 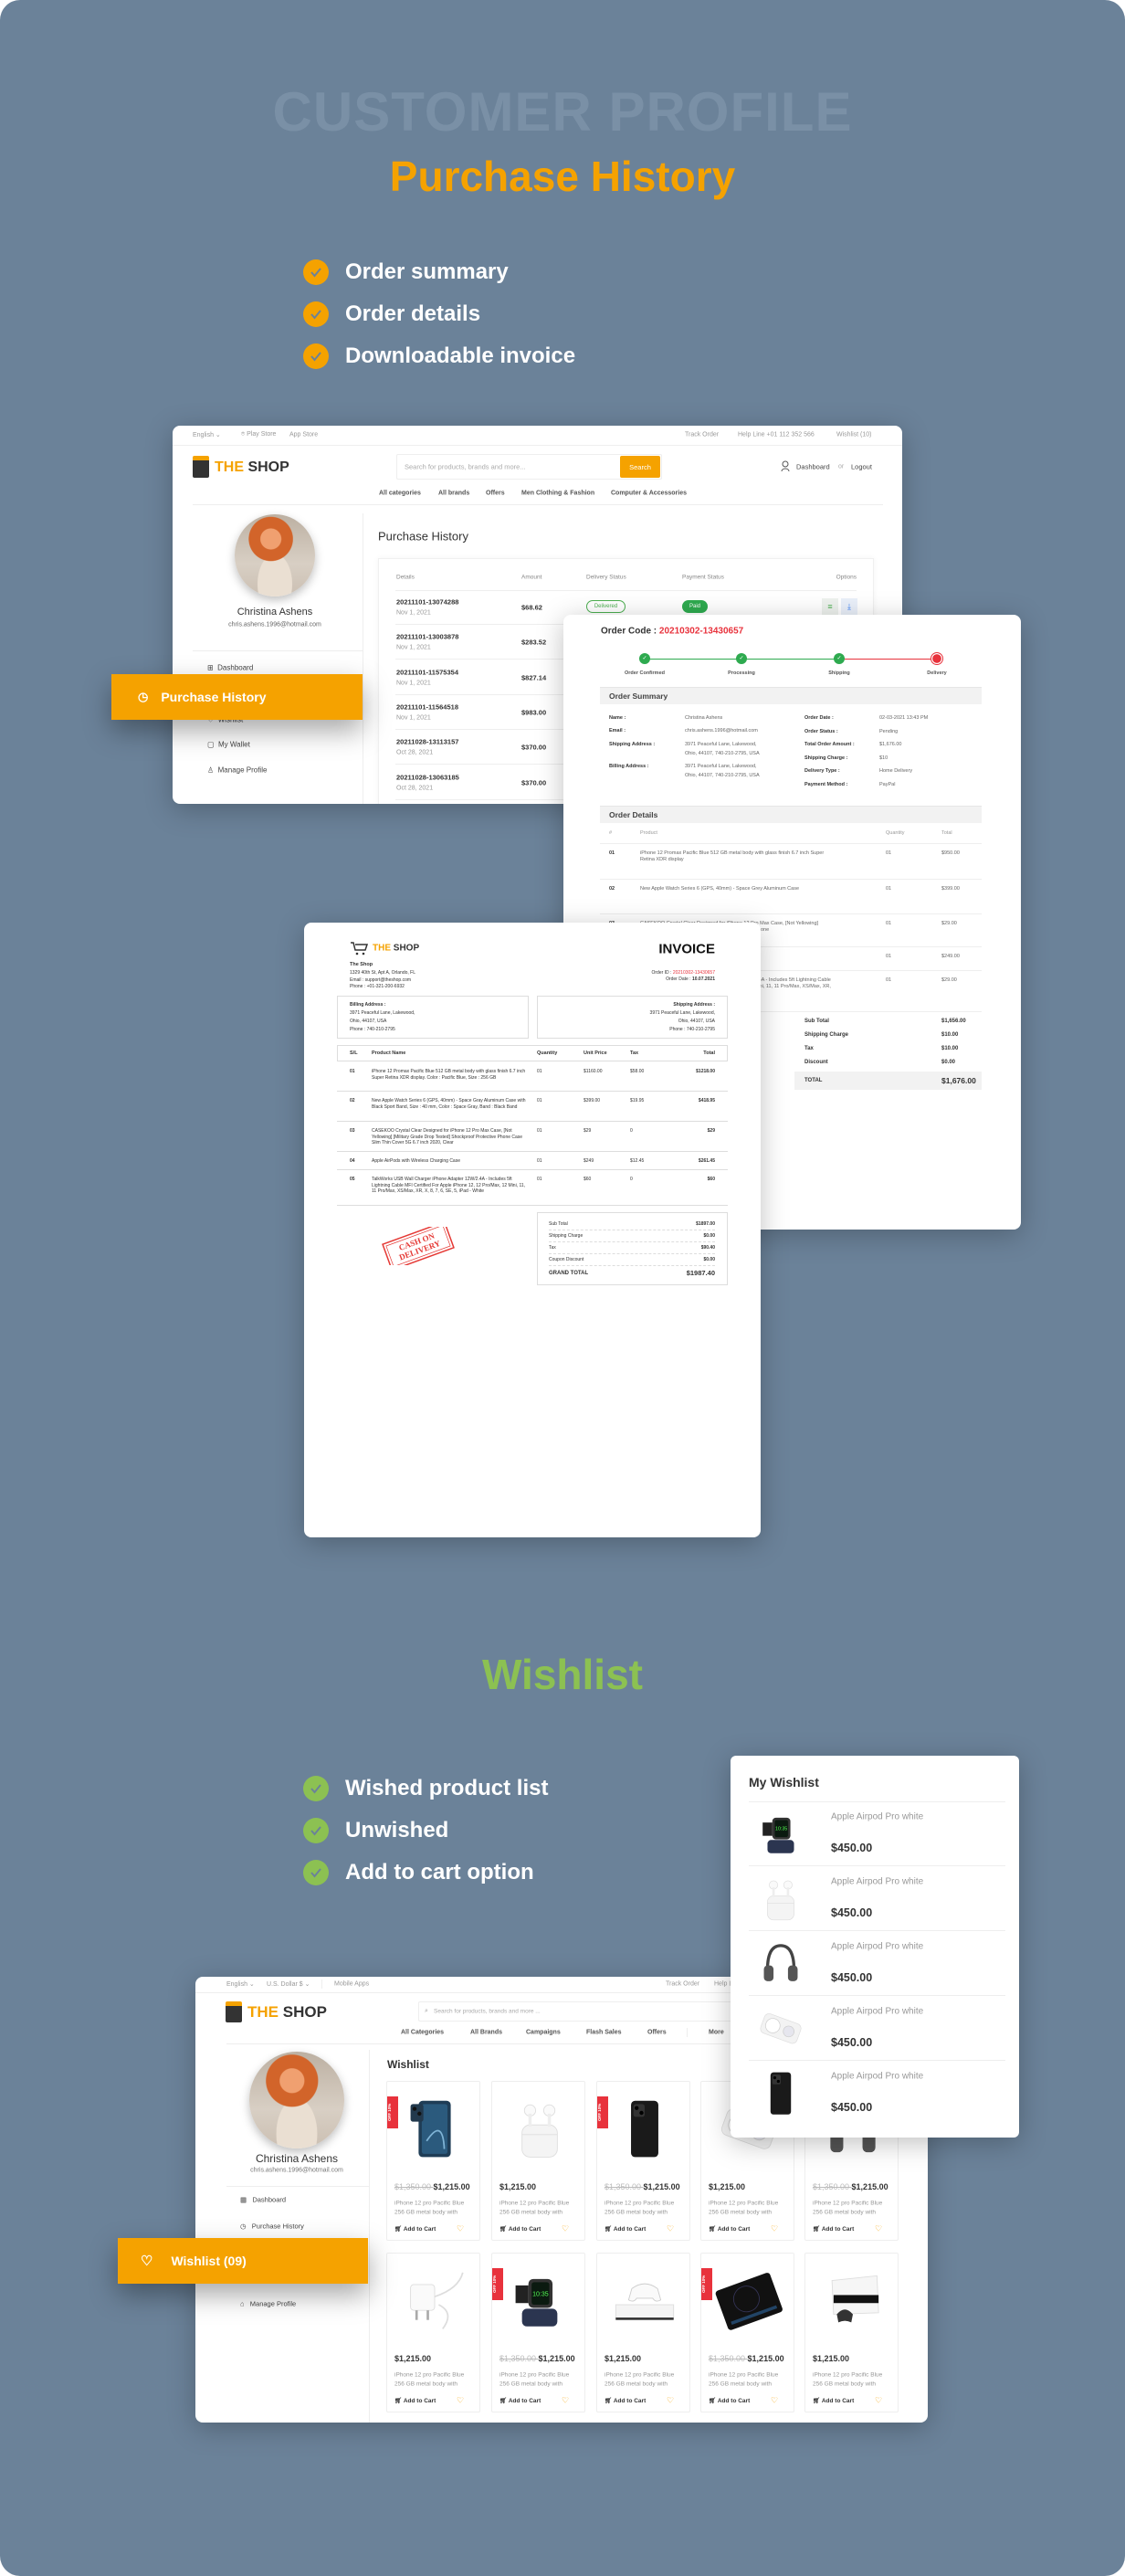 What do you see at coordinates (830, 606) in the screenshot?
I see `order-details-button: ≡` at bounding box center [830, 606].